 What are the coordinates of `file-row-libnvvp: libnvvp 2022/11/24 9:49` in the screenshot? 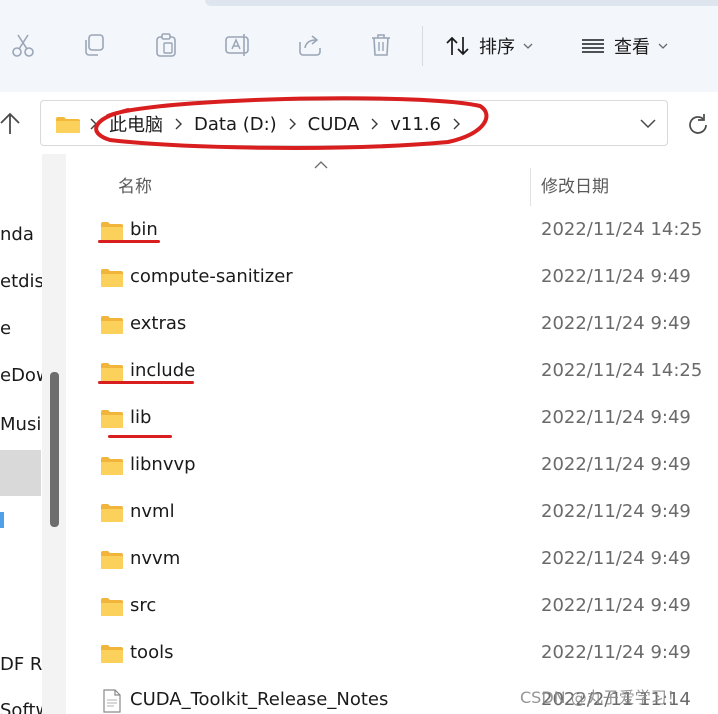 It's located at (392, 467).